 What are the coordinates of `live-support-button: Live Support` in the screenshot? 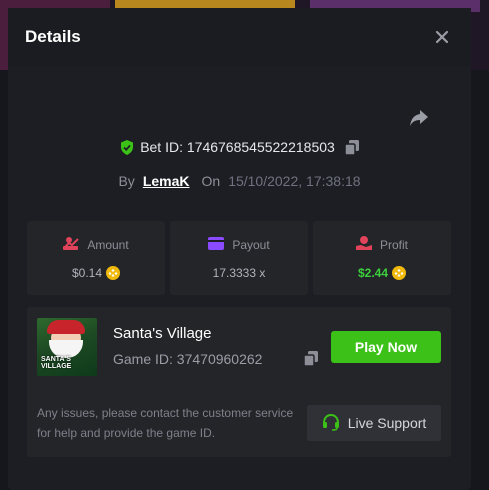 It's located at (374, 423).